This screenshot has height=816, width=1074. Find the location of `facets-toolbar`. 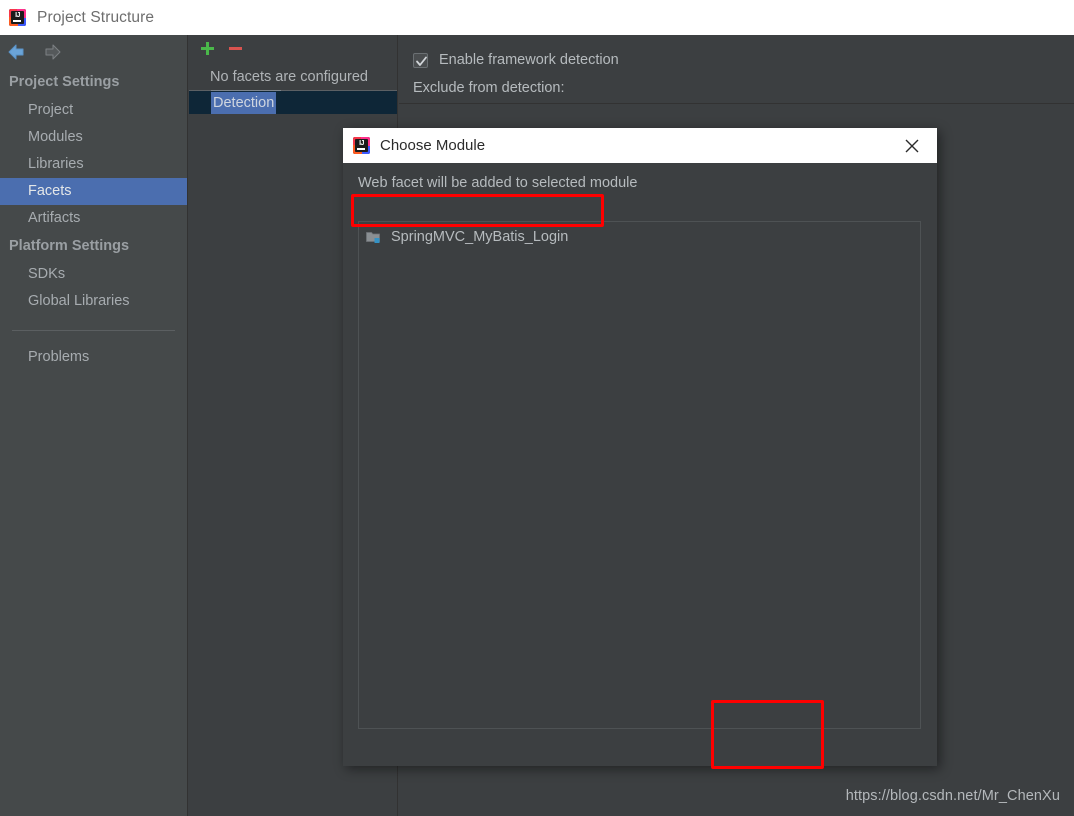

facets-toolbar is located at coordinates (293, 48).